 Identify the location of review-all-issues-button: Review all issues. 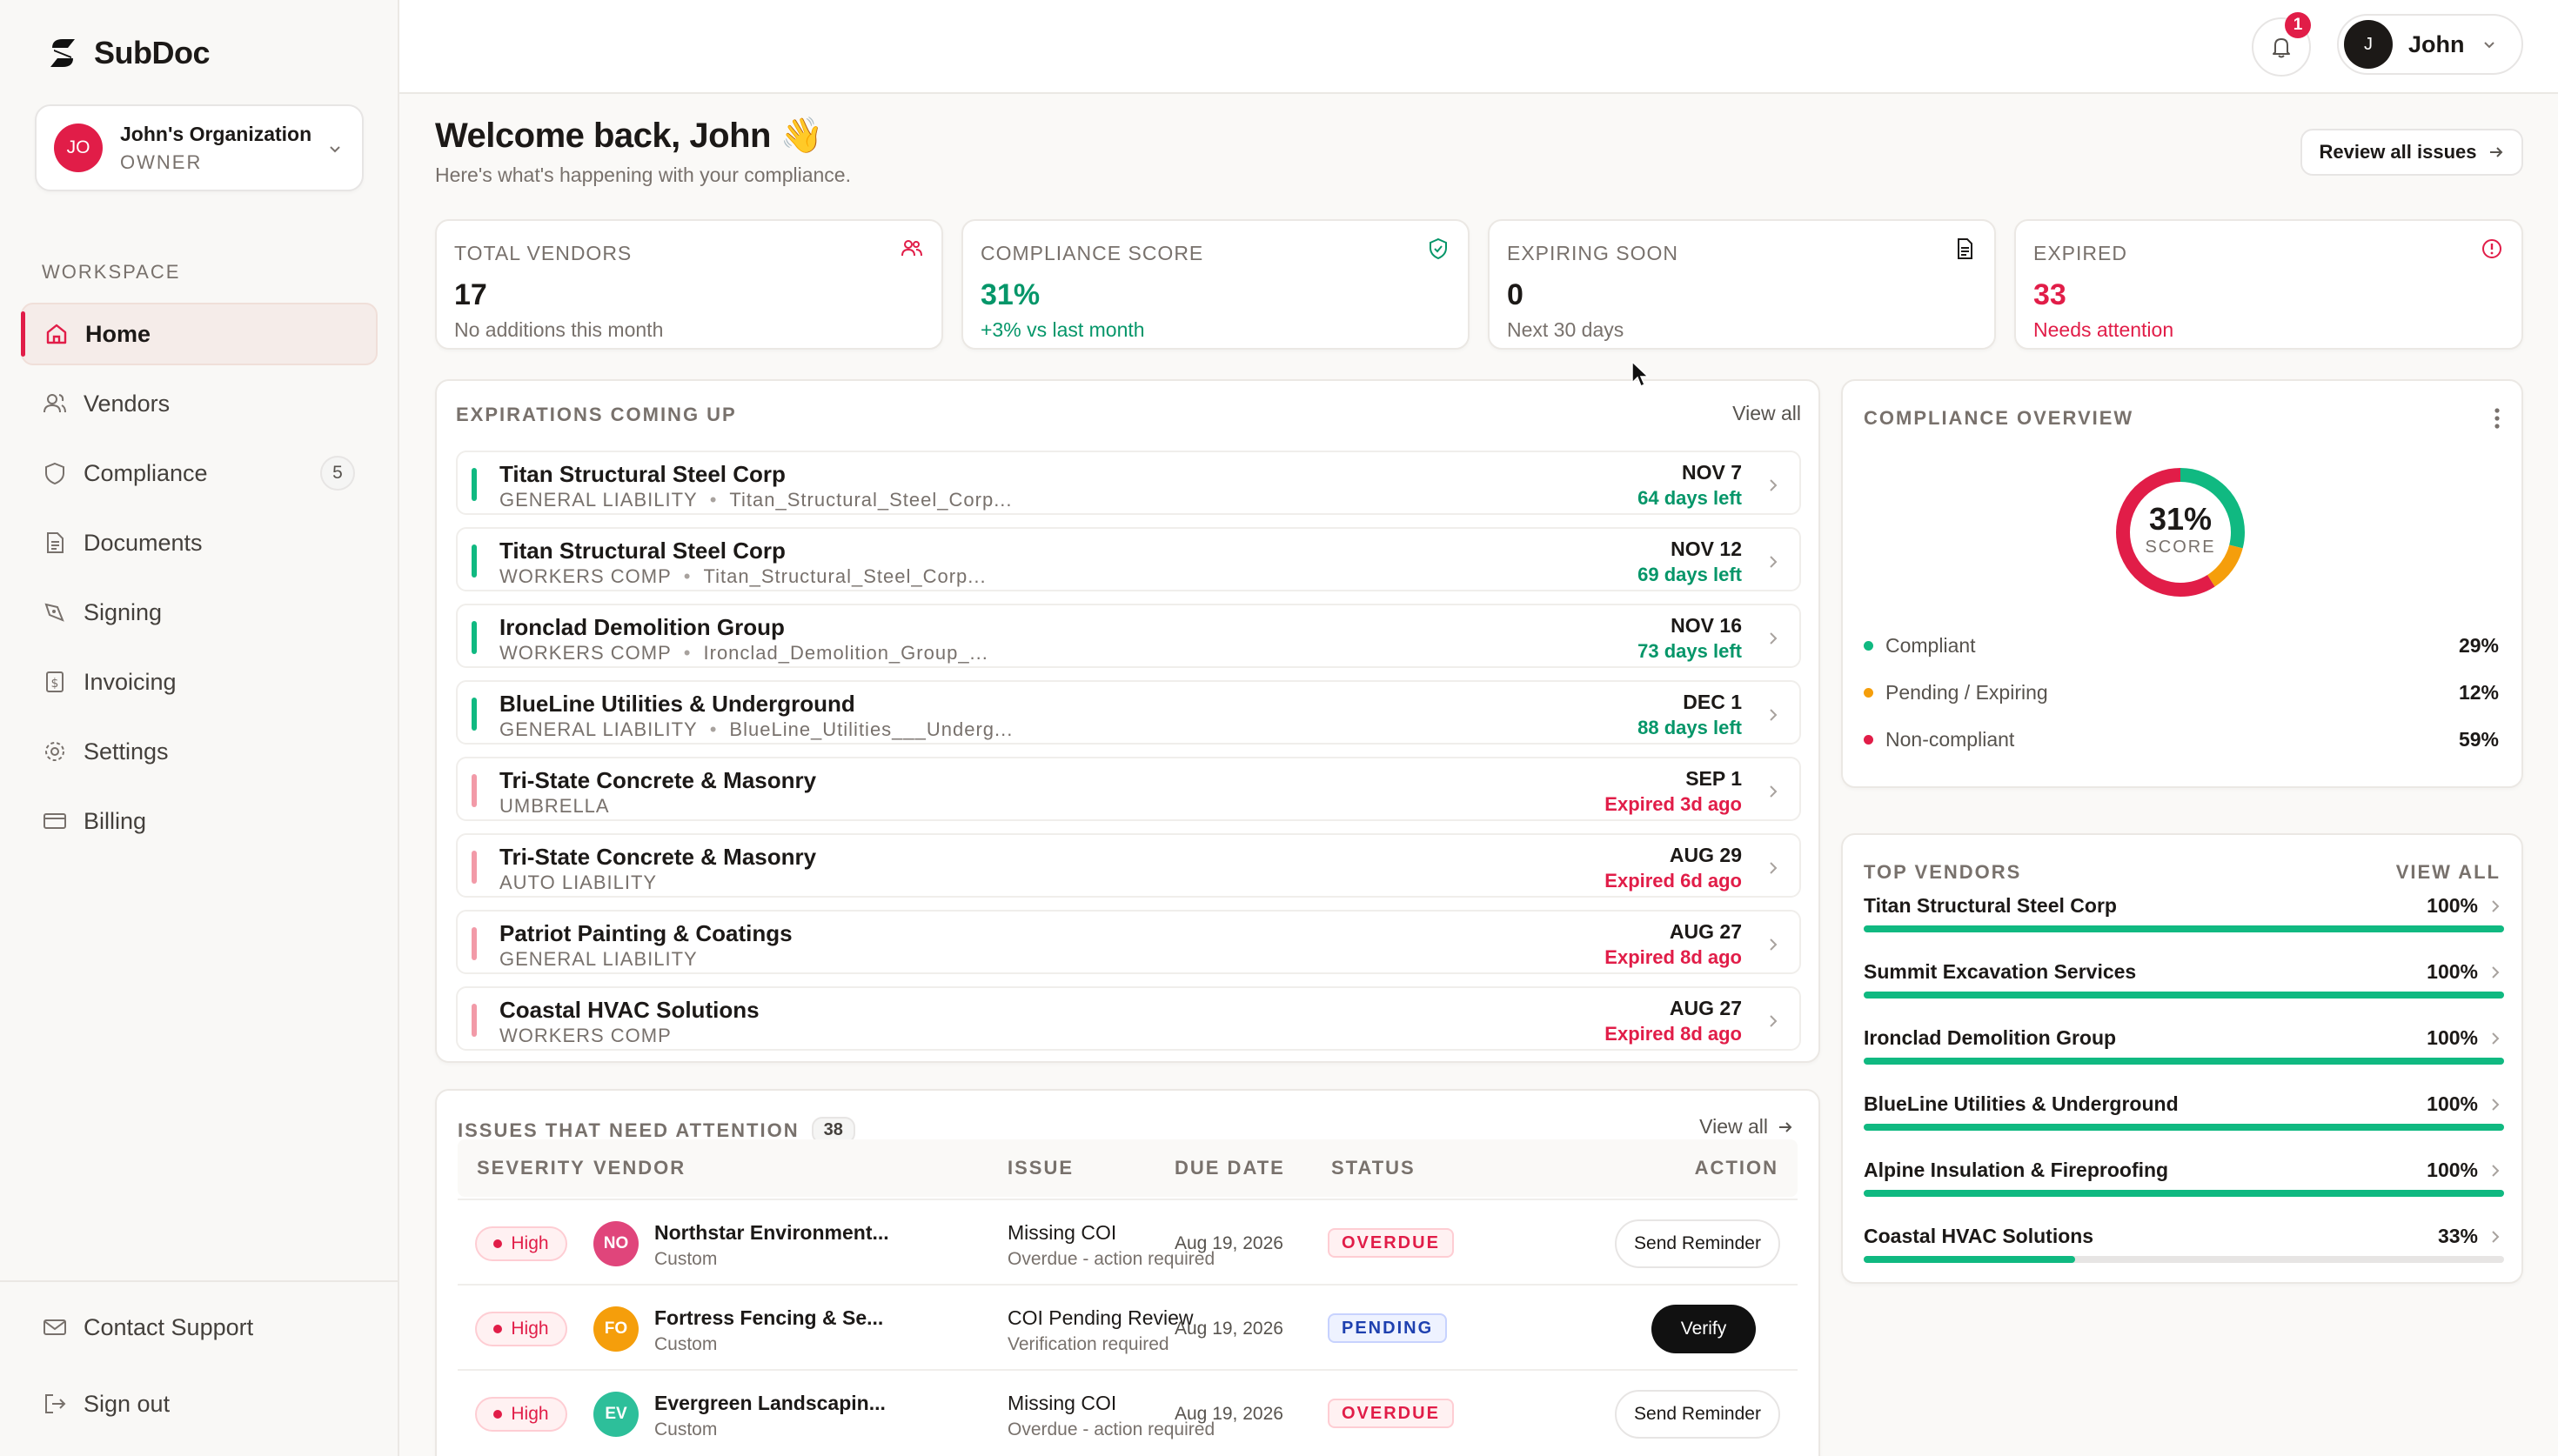
(2411, 152).